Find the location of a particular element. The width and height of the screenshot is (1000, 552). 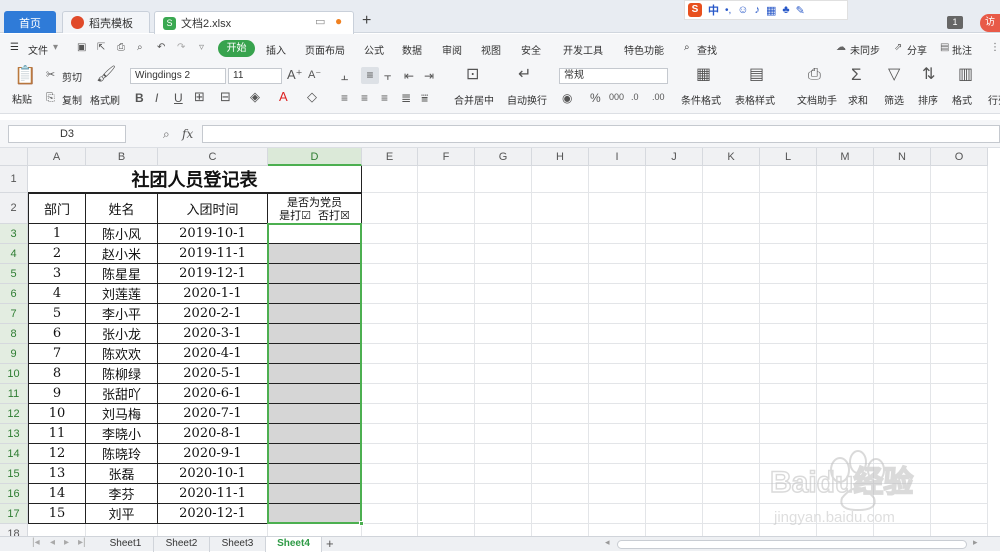

cell-name: 李芬 is located at coordinates (122, 494).